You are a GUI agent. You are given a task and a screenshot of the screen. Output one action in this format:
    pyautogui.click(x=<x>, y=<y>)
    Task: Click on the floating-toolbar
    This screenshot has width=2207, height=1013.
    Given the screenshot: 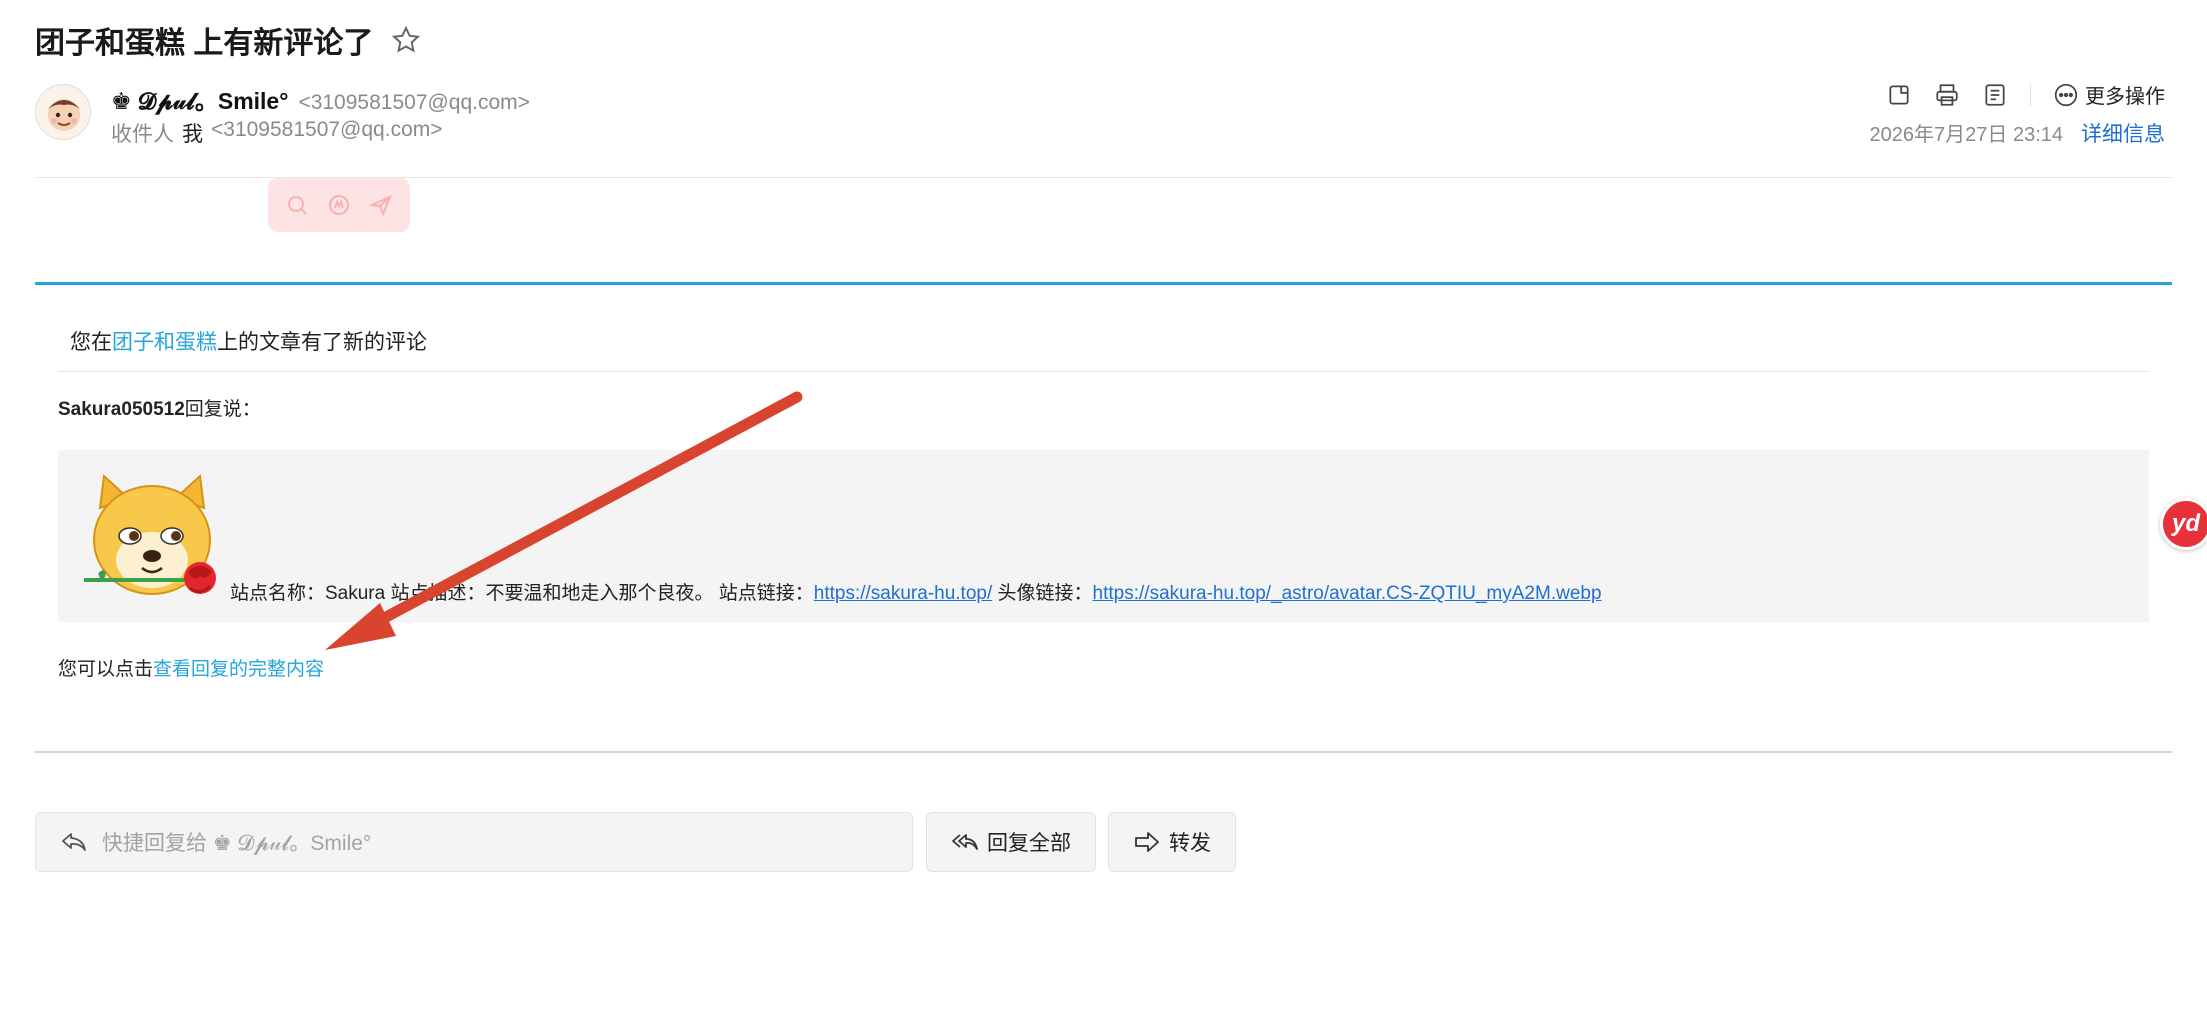 What is the action you would take?
    pyautogui.click(x=339, y=205)
    